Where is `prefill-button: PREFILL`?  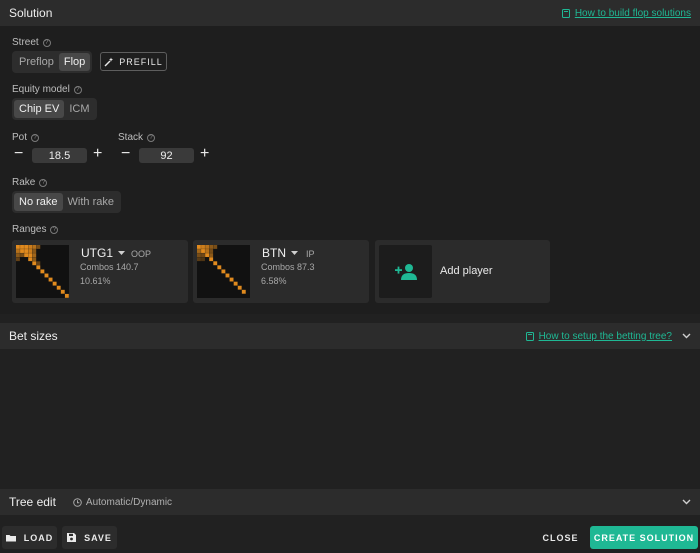
prefill-button: PREFILL is located at coordinates (133, 61).